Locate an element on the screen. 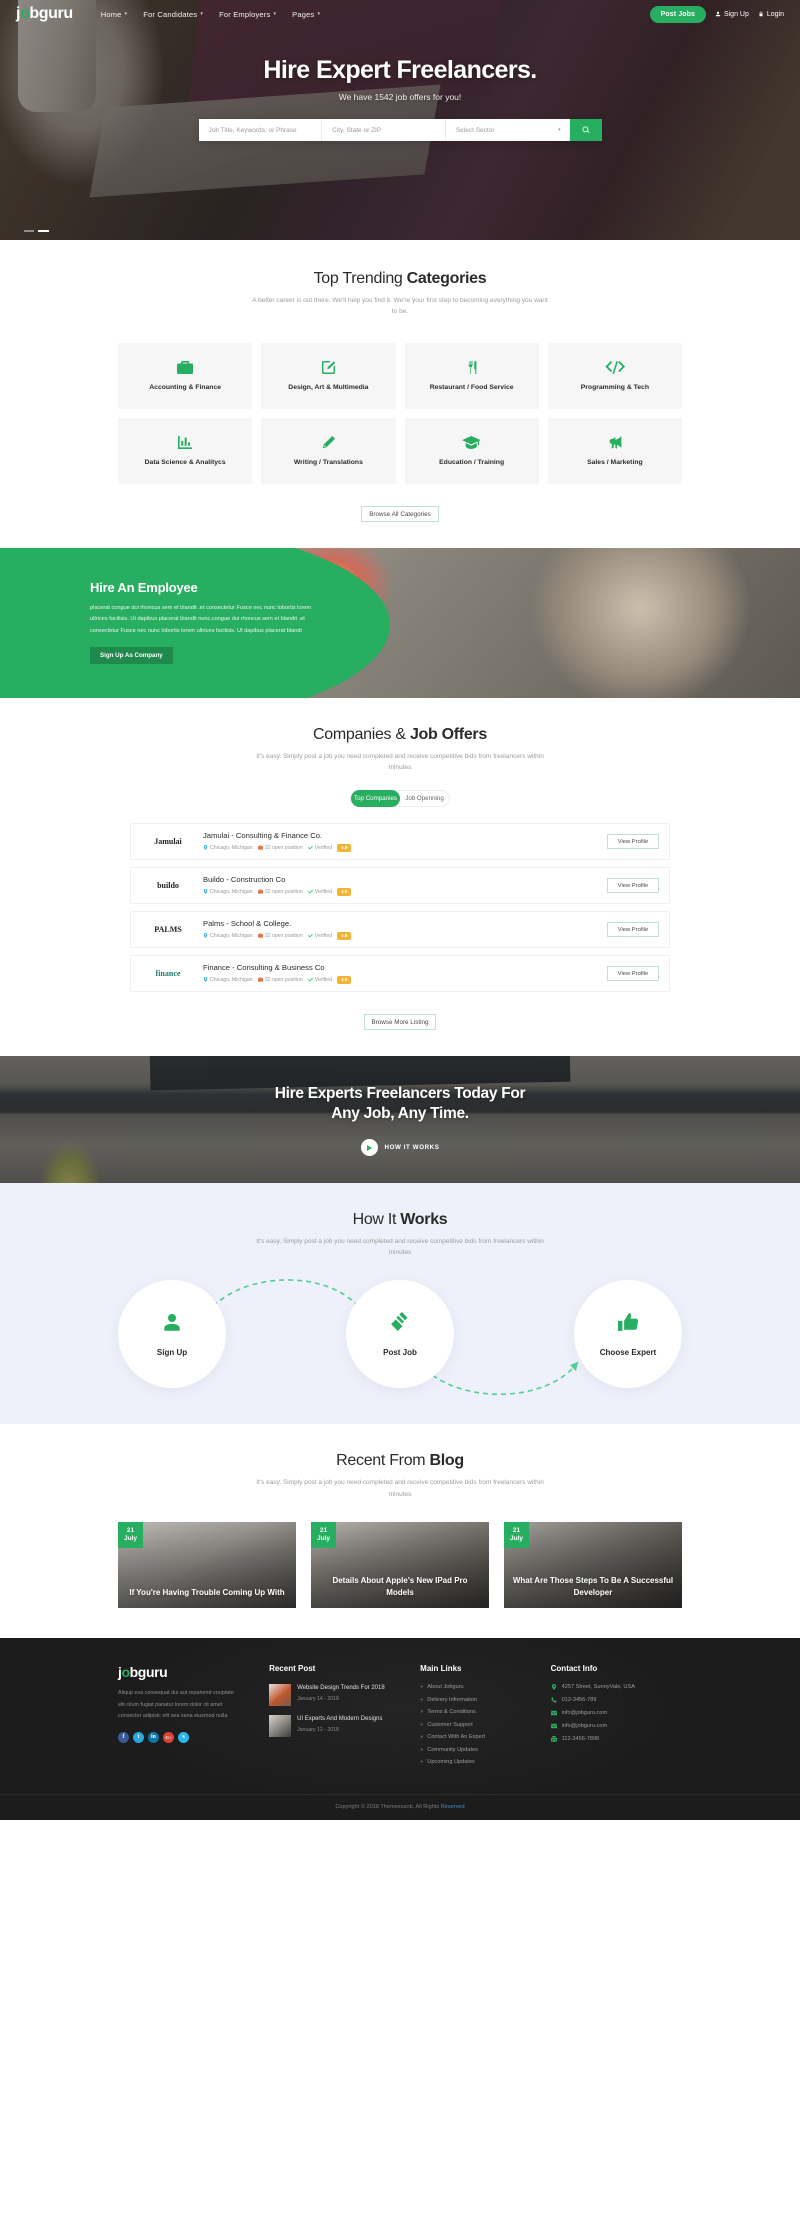 The width and height of the screenshot is (800, 2223). nav-item-pages: Pages ▾ is located at coordinates (306, 14).